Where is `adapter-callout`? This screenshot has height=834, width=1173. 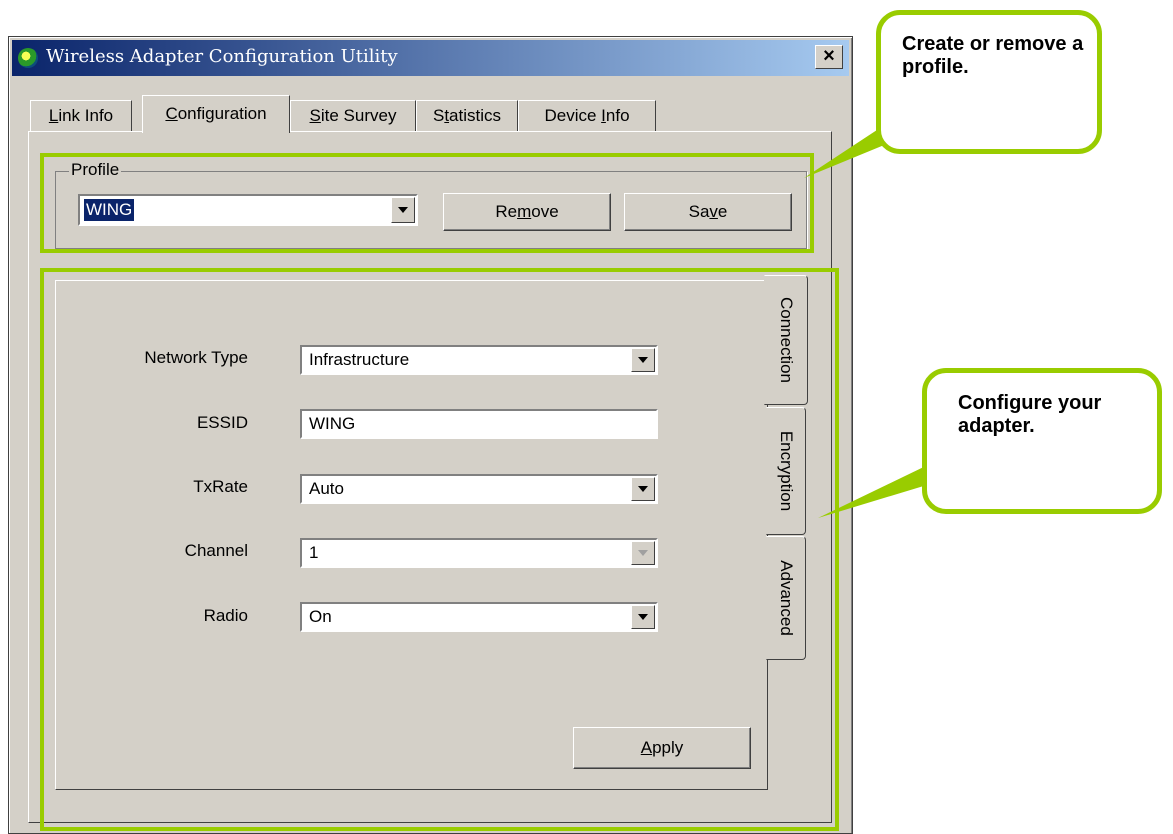
adapter-callout is located at coordinates (1042, 441).